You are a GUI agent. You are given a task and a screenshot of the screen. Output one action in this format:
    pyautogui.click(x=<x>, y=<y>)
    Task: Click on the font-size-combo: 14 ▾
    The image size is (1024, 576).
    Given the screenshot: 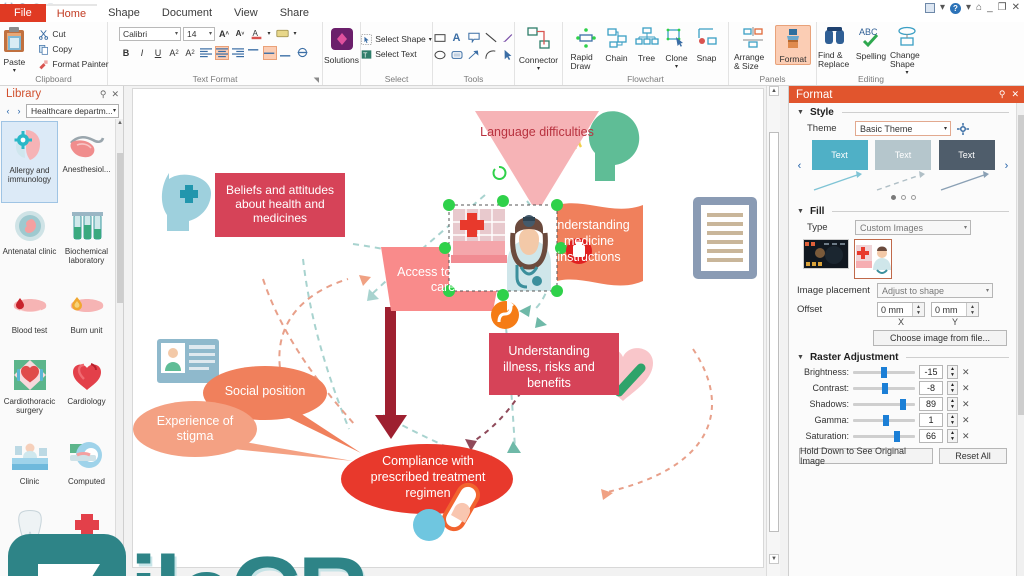 What is the action you would take?
    pyautogui.click(x=199, y=33)
    